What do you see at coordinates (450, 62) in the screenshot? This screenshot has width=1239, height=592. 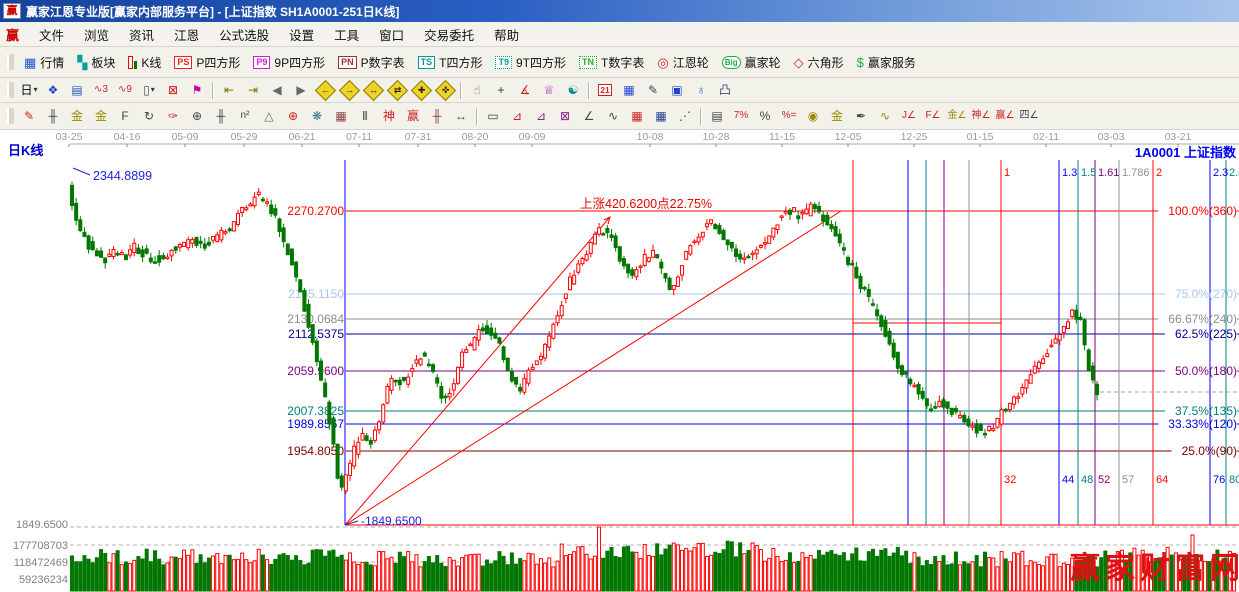 I see `t-square-button: TS T四方形` at bounding box center [450, 62].